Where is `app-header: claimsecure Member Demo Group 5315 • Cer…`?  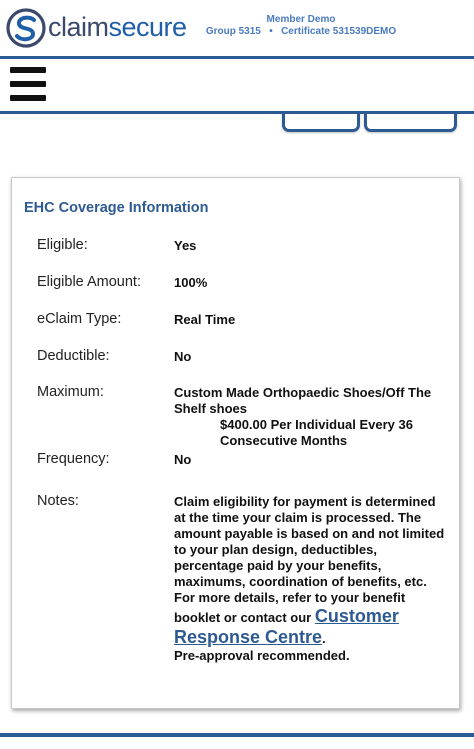 app-header: claimsecure Member Demo Group 5315 • Cer… is located at coordinates (237, 28).